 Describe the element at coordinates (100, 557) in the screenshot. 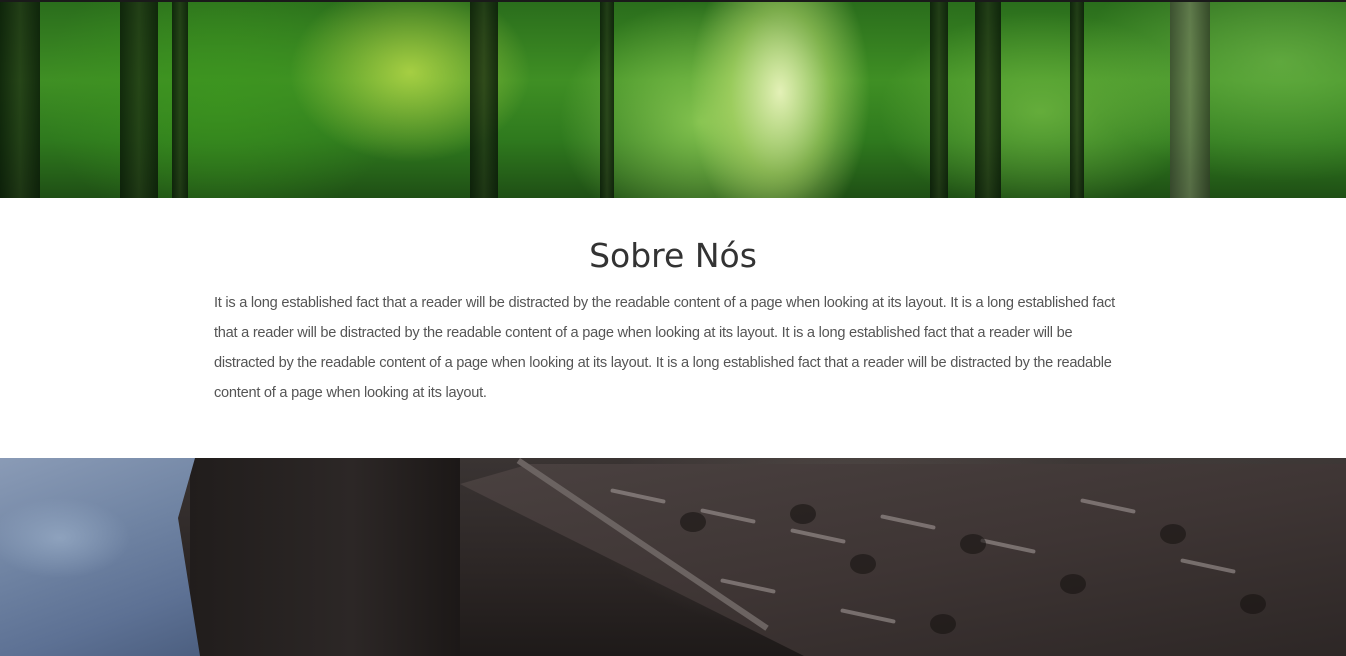

I see `jeans-leg` at that location.